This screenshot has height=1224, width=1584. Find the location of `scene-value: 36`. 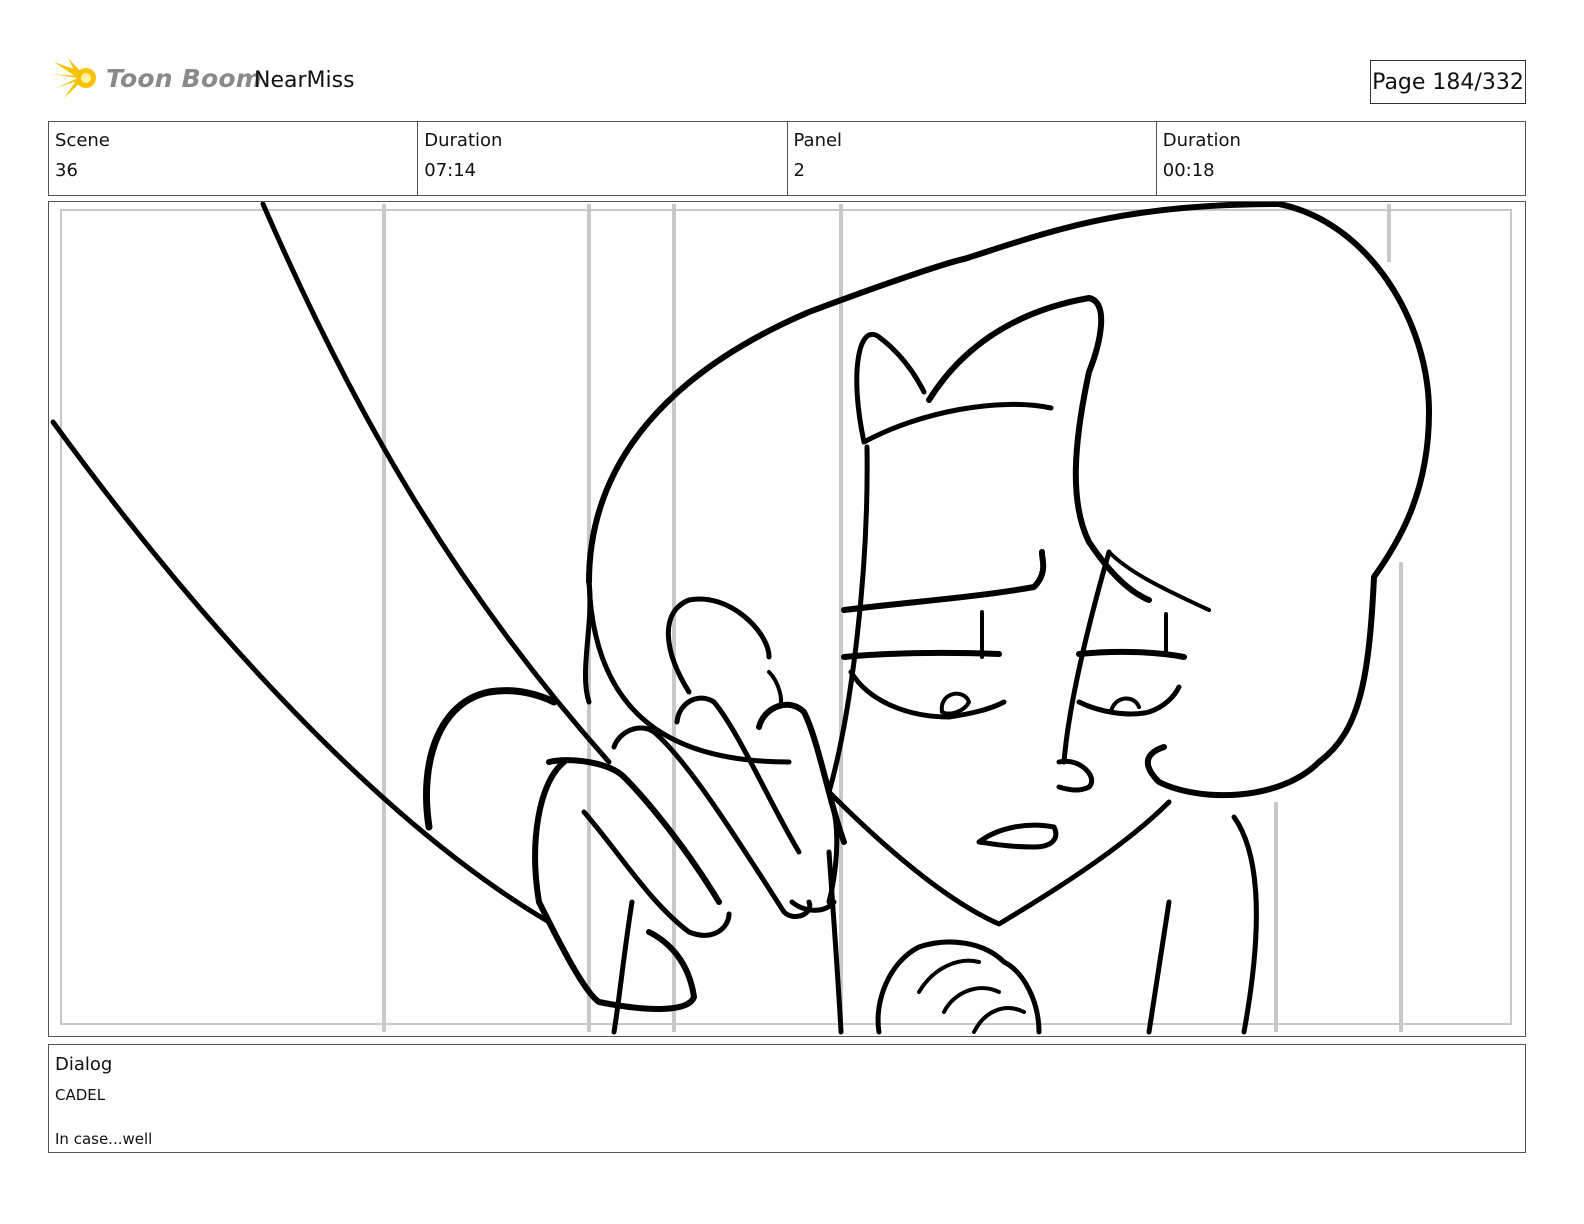

scene-value: 36 is located at coordinates (66, 170).